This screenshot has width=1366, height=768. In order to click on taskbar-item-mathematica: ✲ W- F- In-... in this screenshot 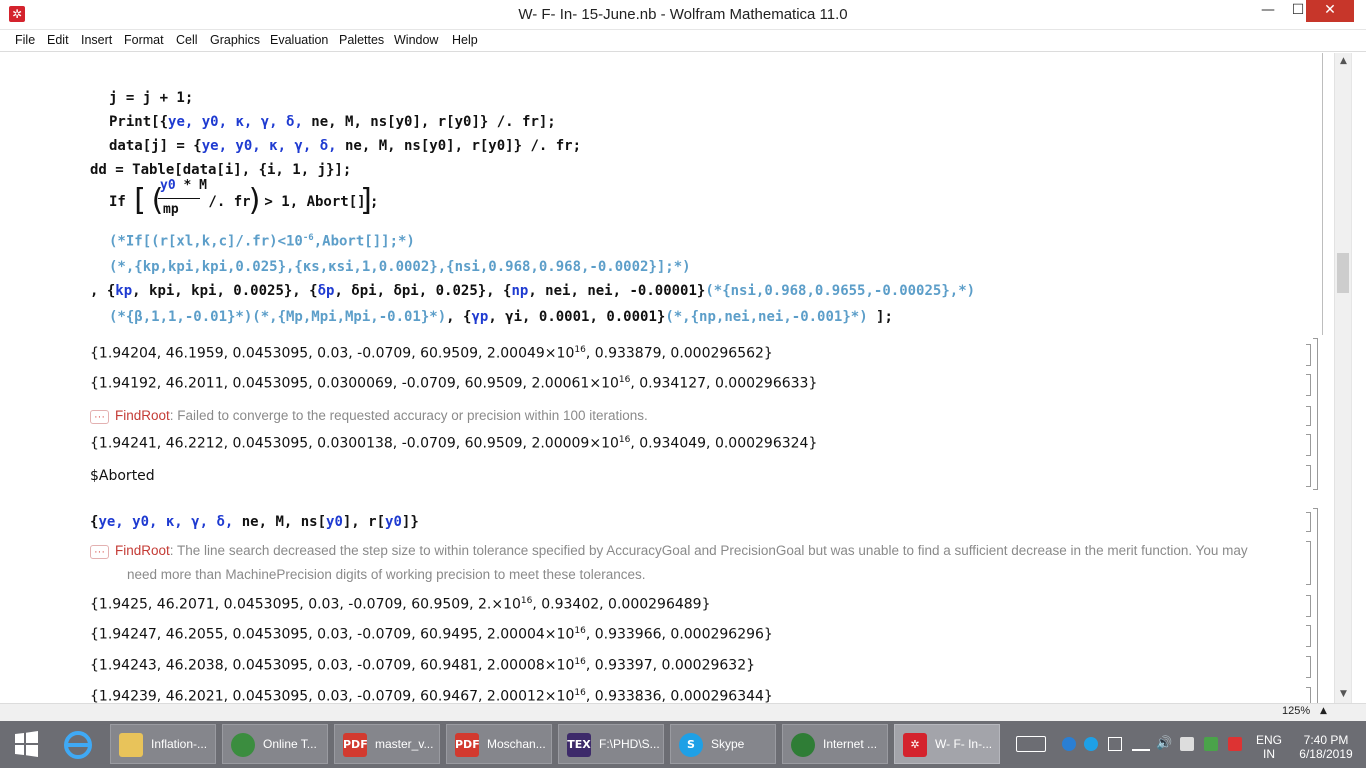, I will do `click(947, 744)`.